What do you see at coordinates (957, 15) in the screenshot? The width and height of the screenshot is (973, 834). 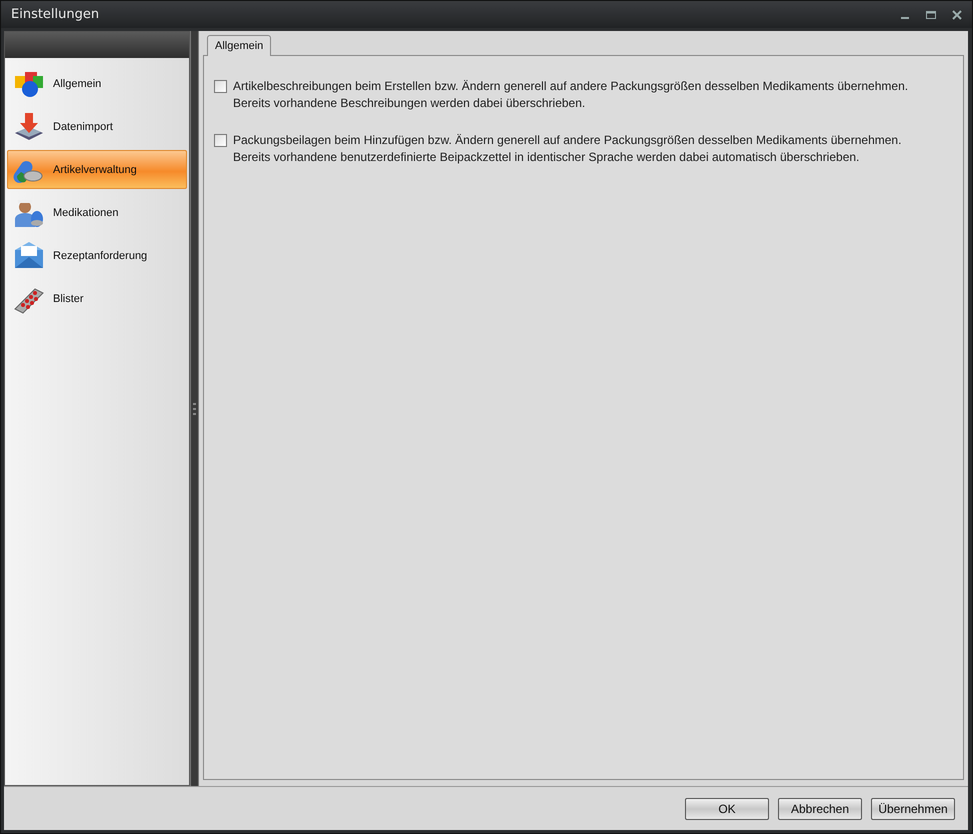 I see `close-icon` at bounding box center [957, 15].